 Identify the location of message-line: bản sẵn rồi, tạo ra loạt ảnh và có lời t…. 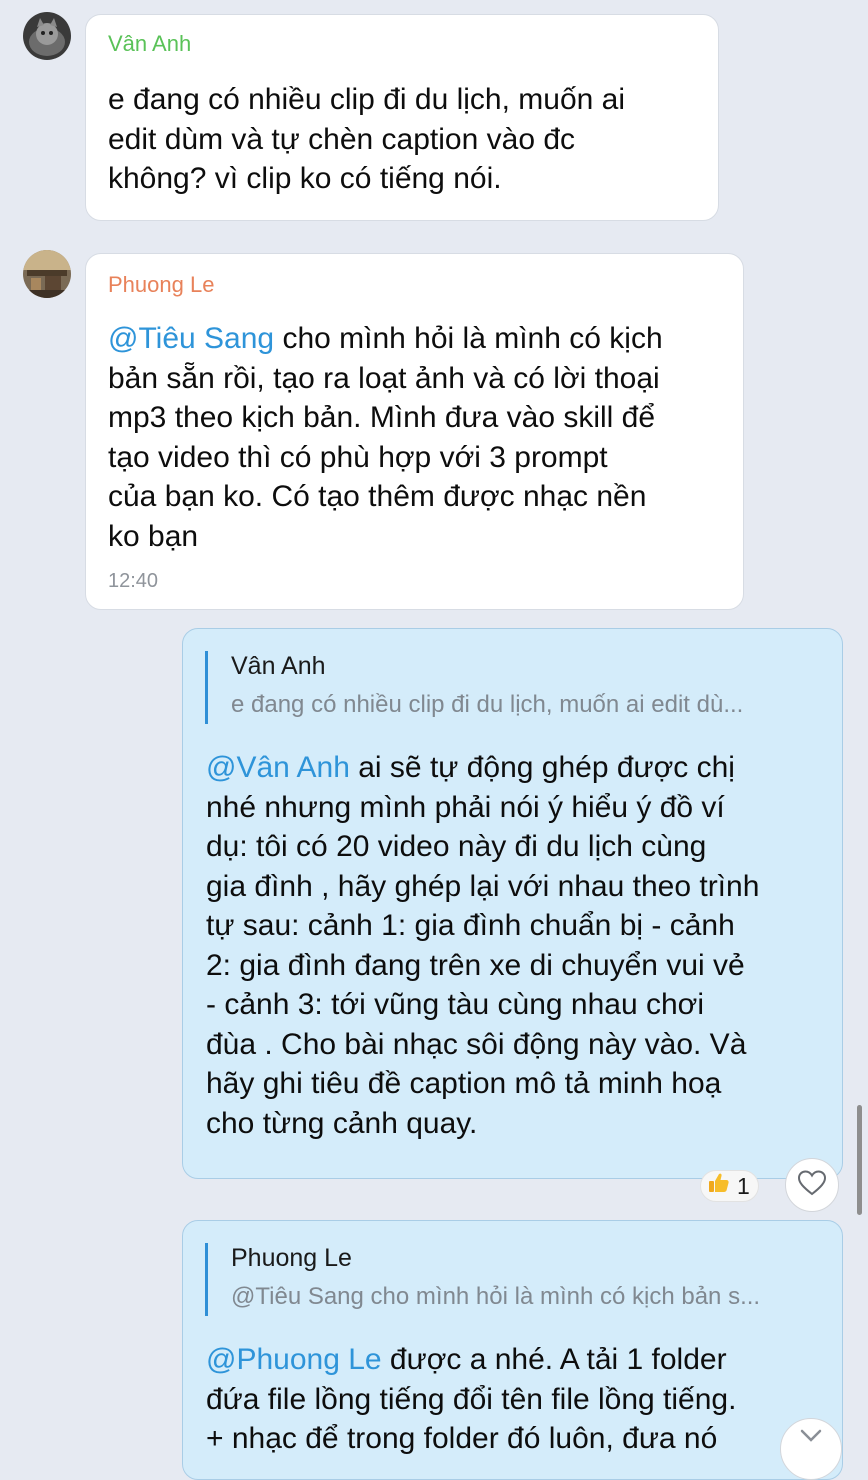
(384, 378).